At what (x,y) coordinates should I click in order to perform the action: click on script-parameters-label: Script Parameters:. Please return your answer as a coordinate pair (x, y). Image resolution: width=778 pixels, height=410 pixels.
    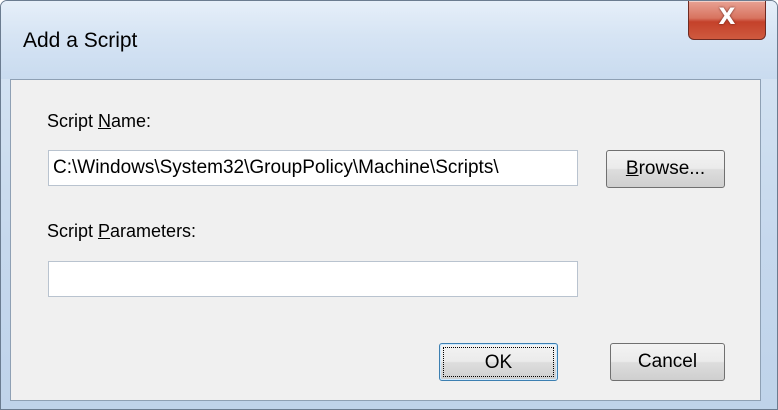
    Looking at the image, I should click on (122, 231).